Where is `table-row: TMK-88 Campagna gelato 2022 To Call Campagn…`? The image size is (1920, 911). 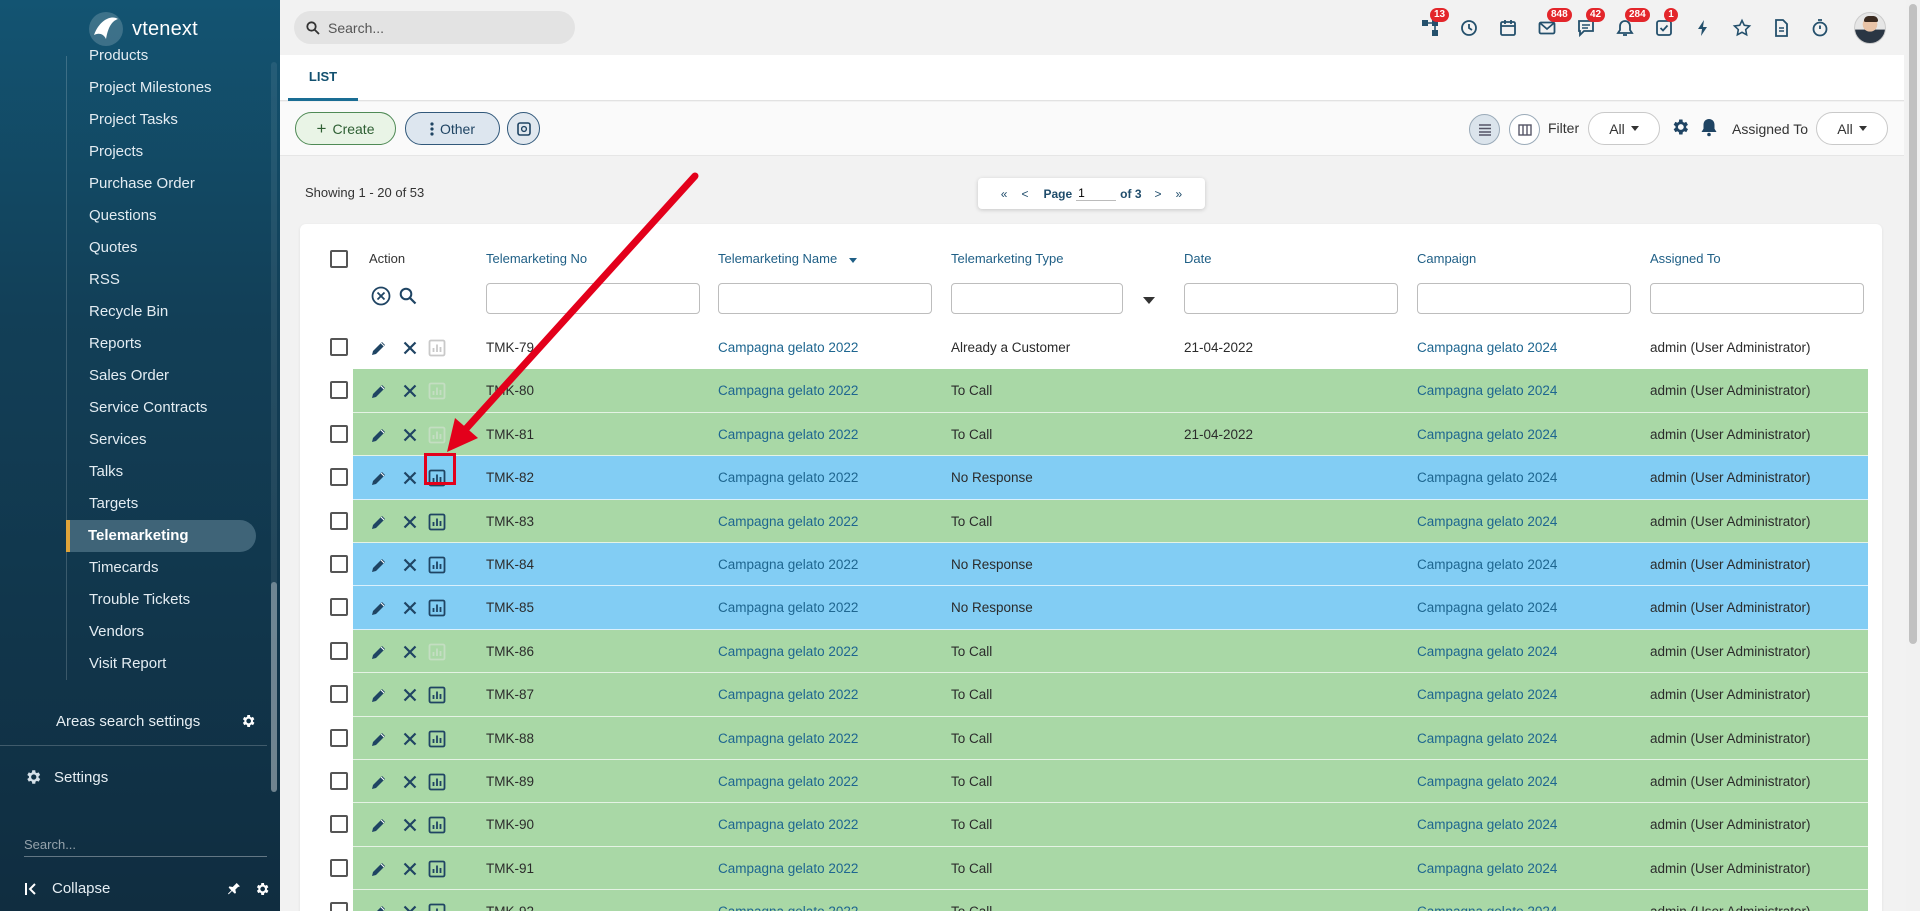 table-row: TMK-88 Campagna gelato 2022 To Call Campagn… is located at coordinates (1084, 738).